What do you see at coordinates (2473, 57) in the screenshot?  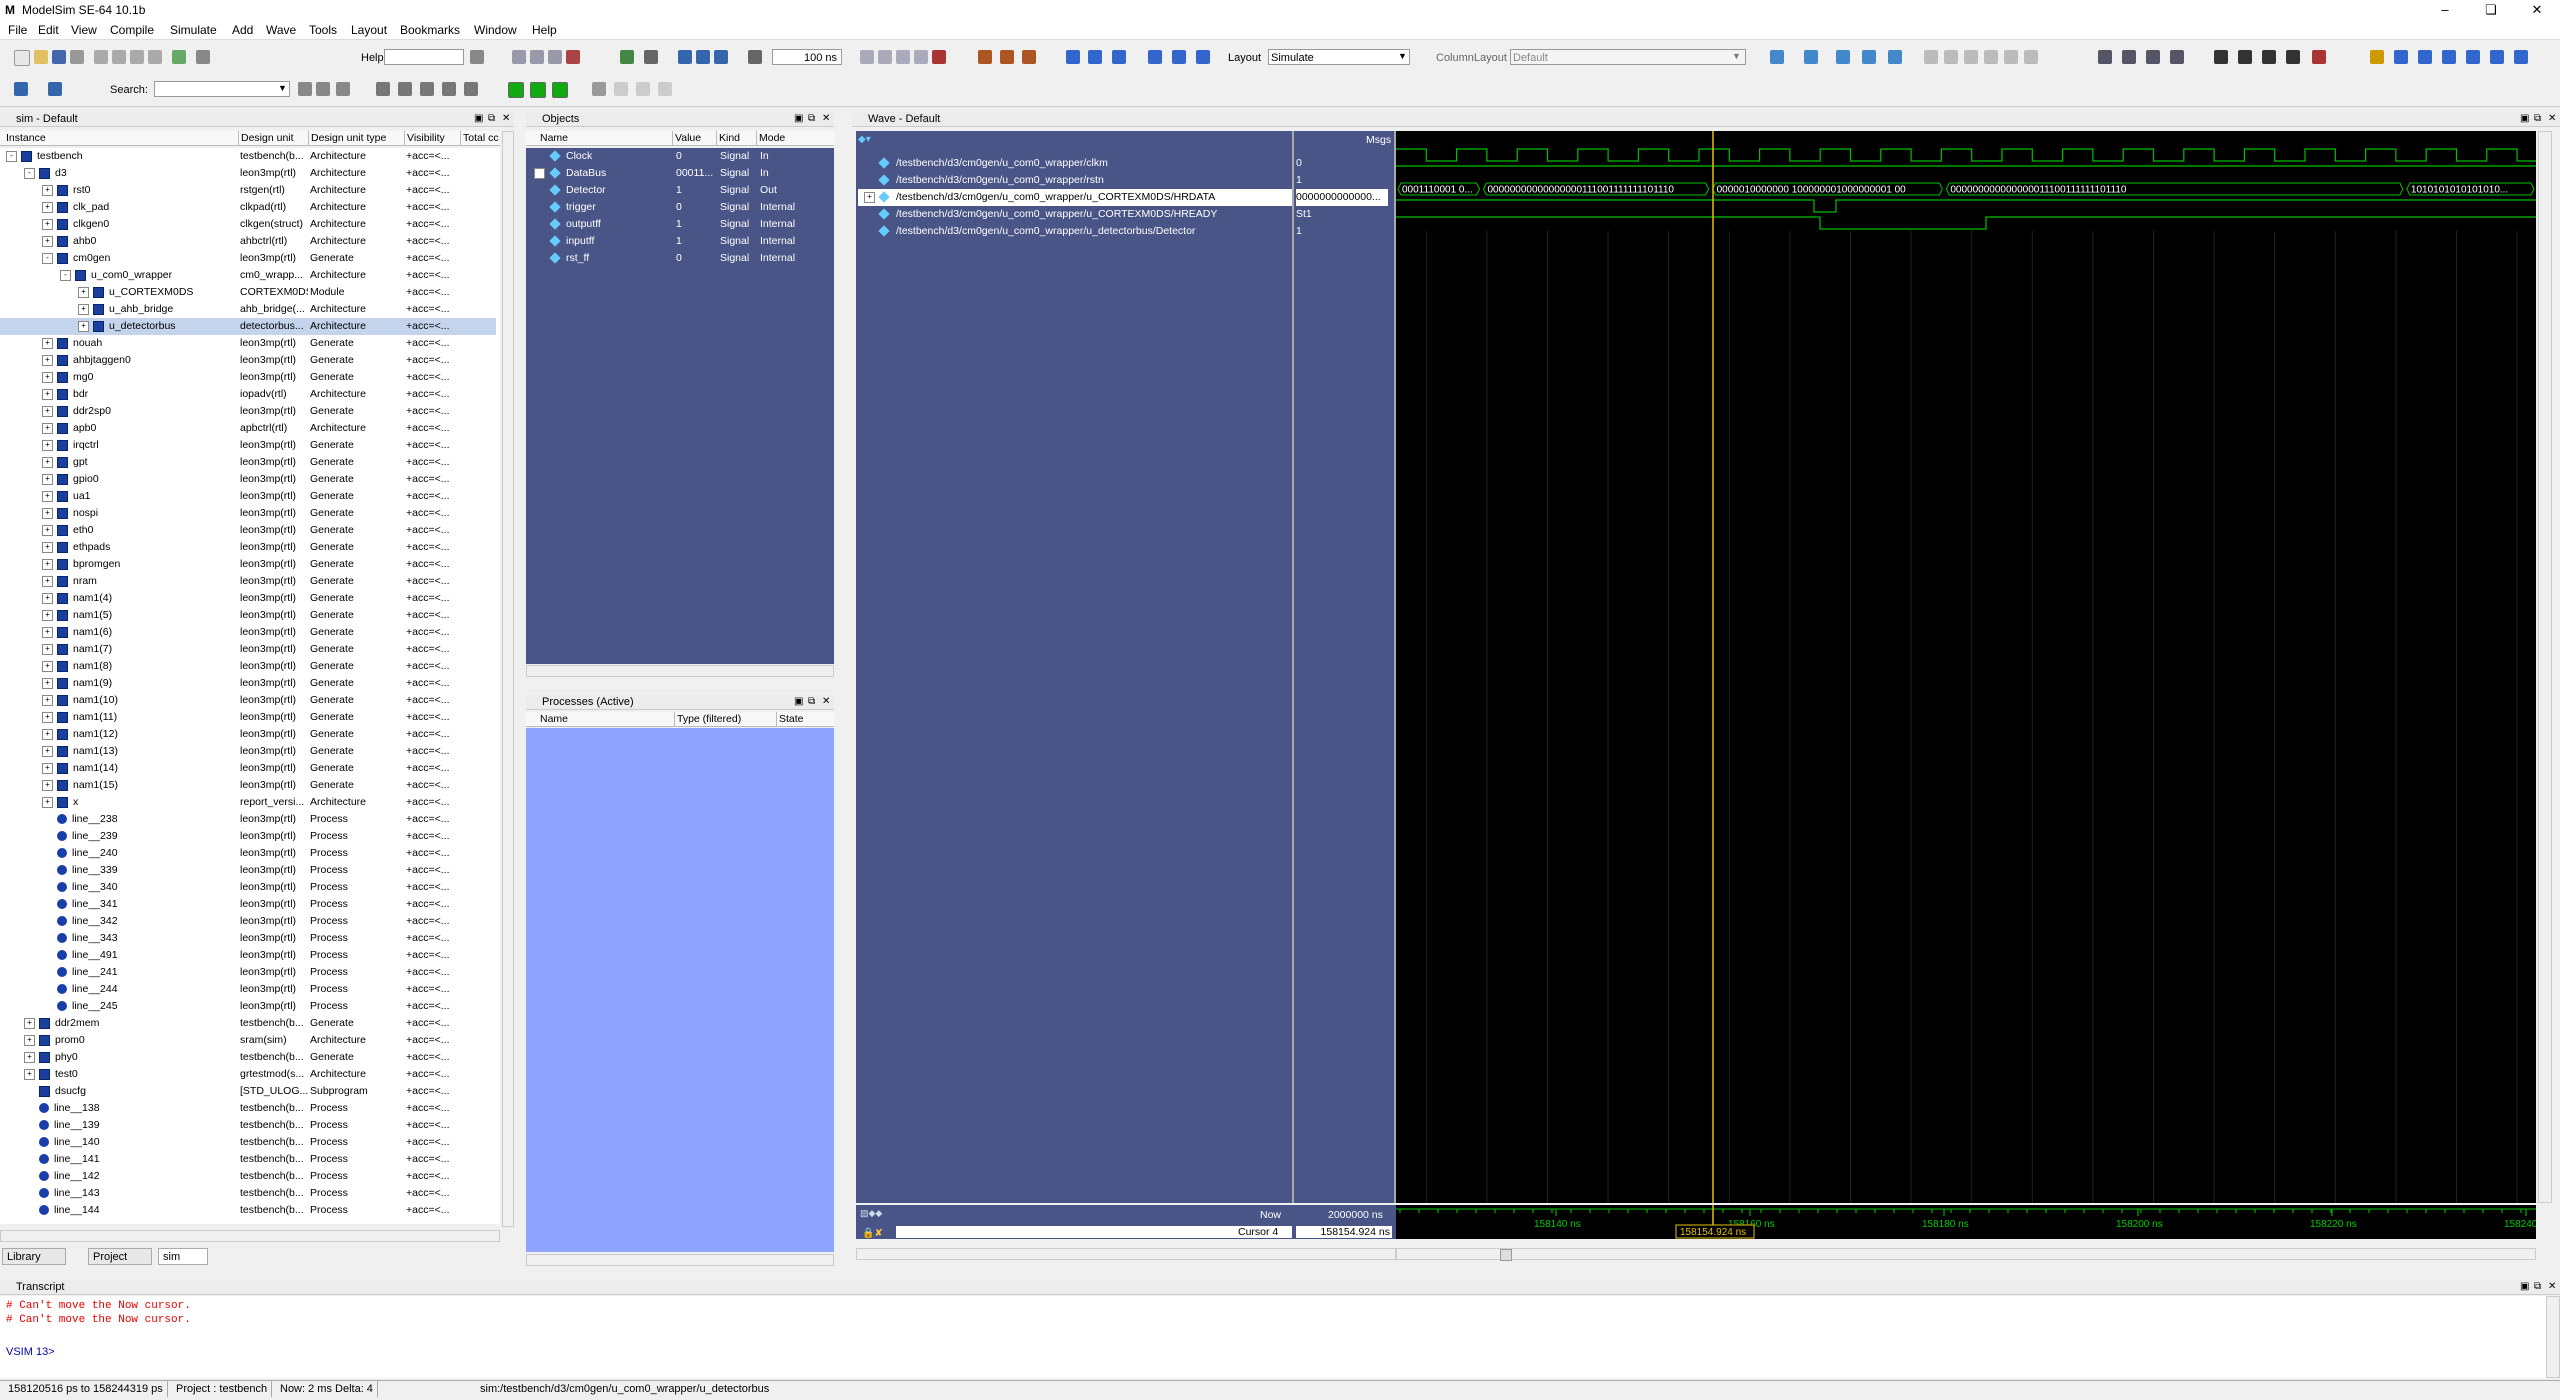 I see `edge-falling-icon` at bounding box center [2473, 57].